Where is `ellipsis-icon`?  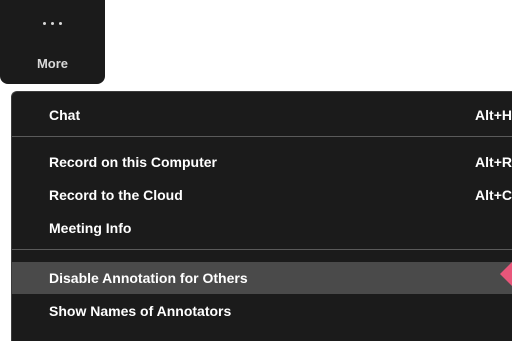 ellipsis-icon is located at coordinates (52, 23).